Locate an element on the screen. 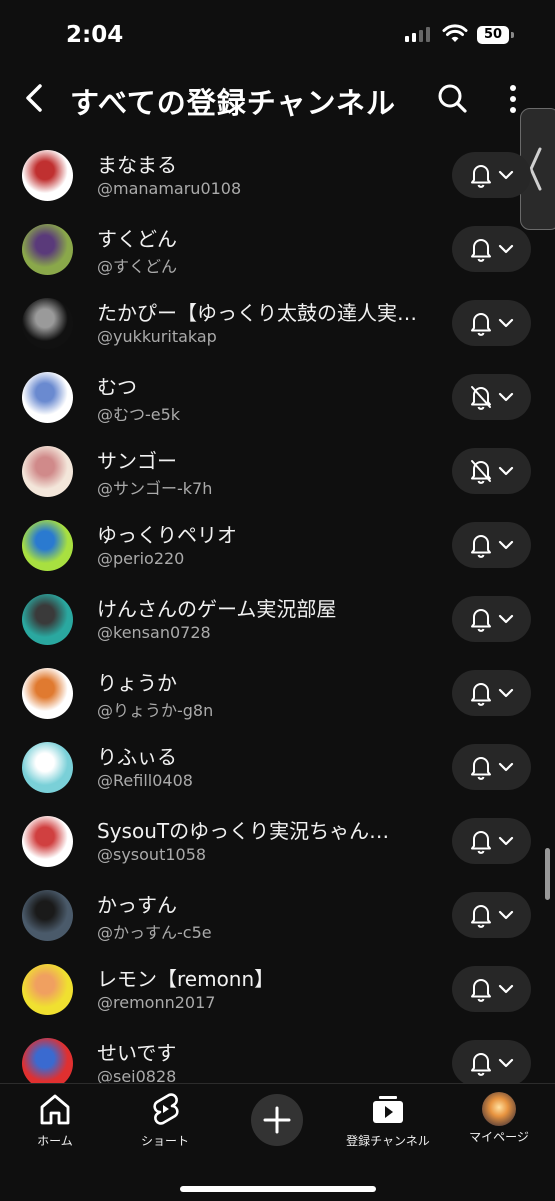 The width and height of the screenshot is (555, 1201). bottom-navigation: ホーム ショート 登録チャンネル マイページ is located at coordinates (277, 1142).